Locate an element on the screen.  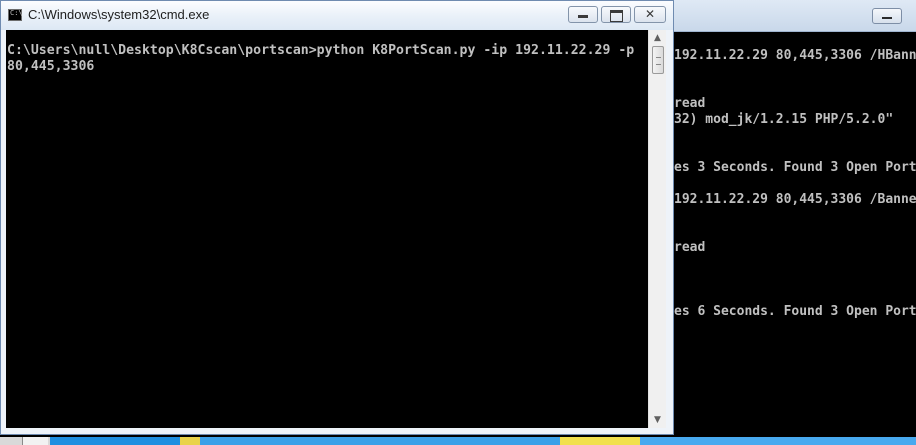
scroll-thumb is located at coordinates (658, 60).